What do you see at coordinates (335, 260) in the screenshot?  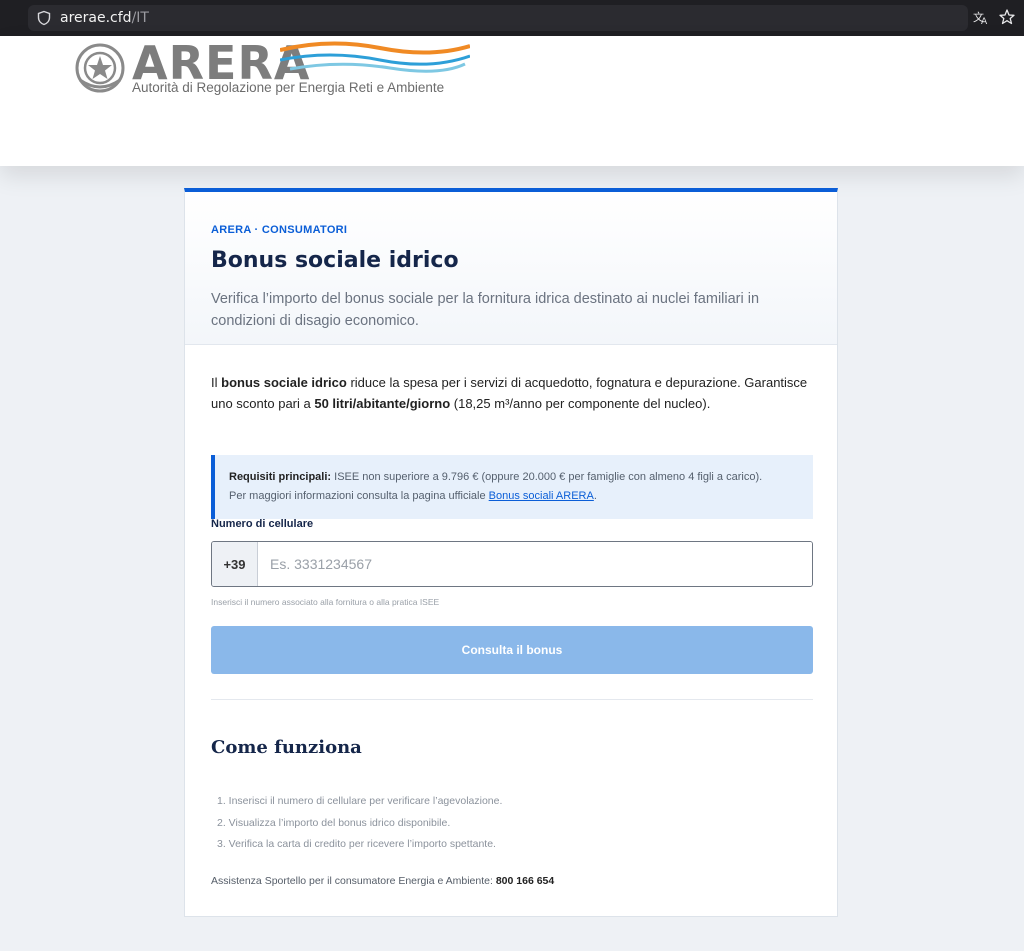 I see `page-title: Bonus sociale idrico` at bounding box center [335, 260].